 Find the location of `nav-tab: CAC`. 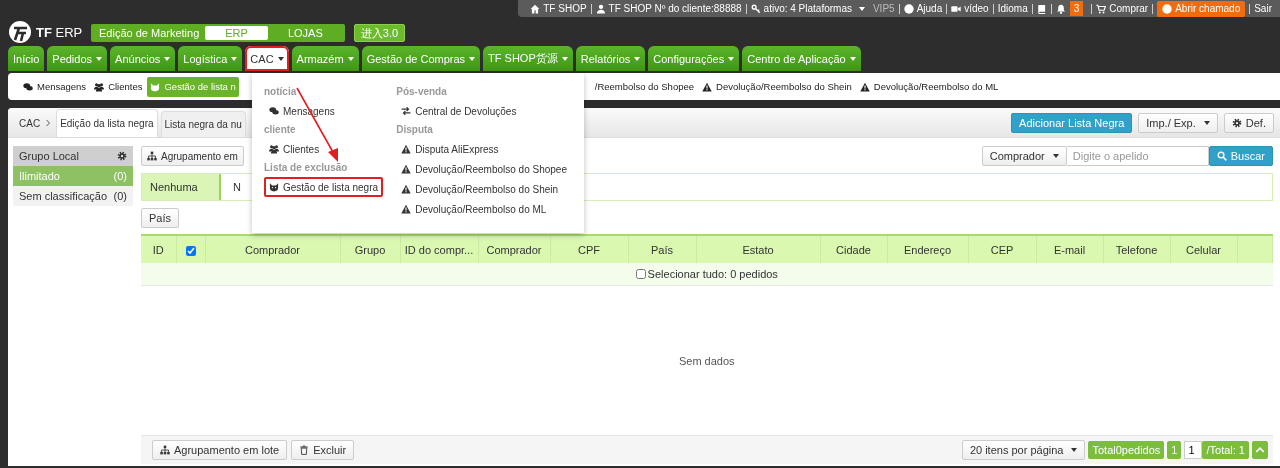

nav-tab: CAC is located at coordinates (267, 58).